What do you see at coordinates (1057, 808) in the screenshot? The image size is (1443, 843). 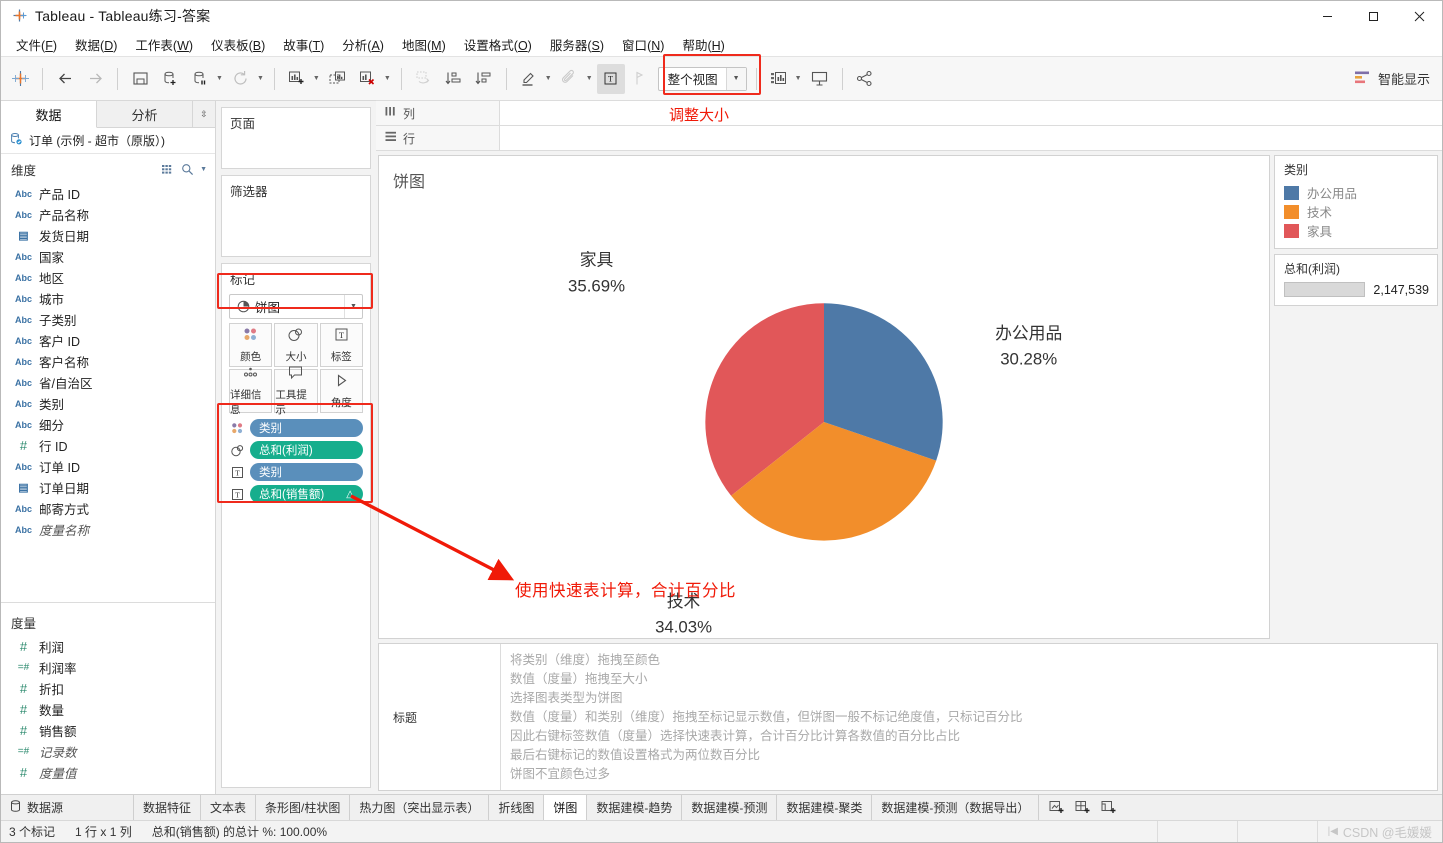 I see `new-worksheet-tab-icon` at bounding box center [1057, 808].